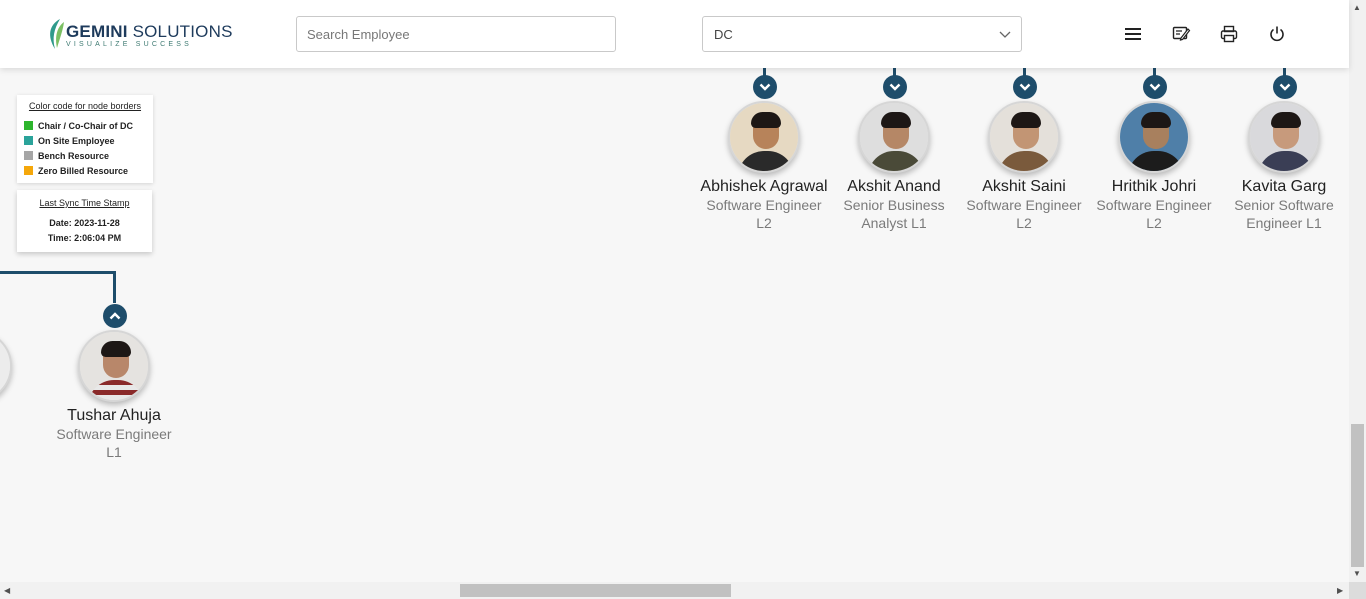  I want to click on logo-tagline: VISUALIZE SUCCESS, so click(129, 44).